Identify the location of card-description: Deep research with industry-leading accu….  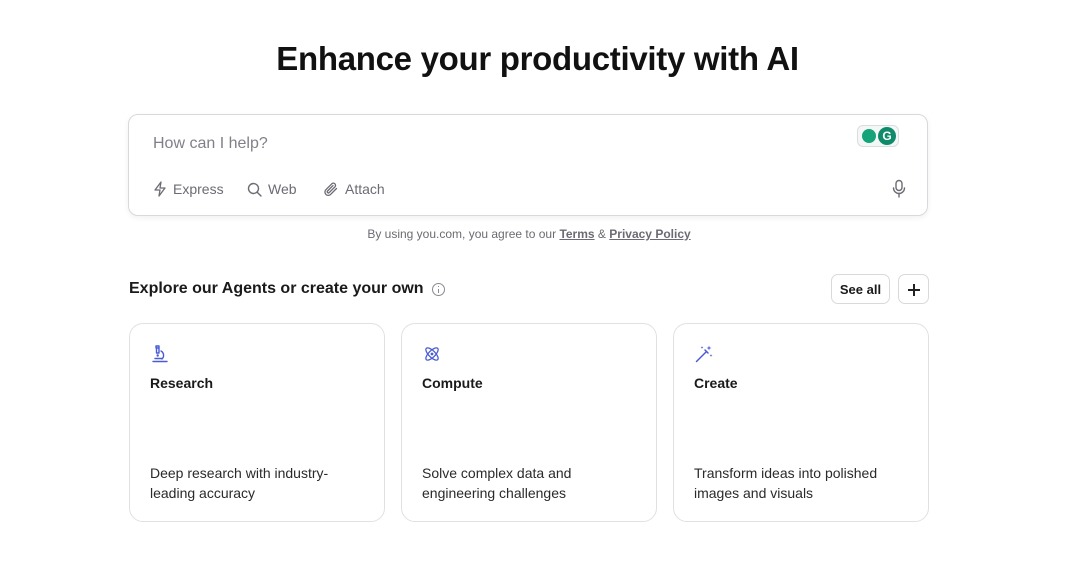
(239, 483).